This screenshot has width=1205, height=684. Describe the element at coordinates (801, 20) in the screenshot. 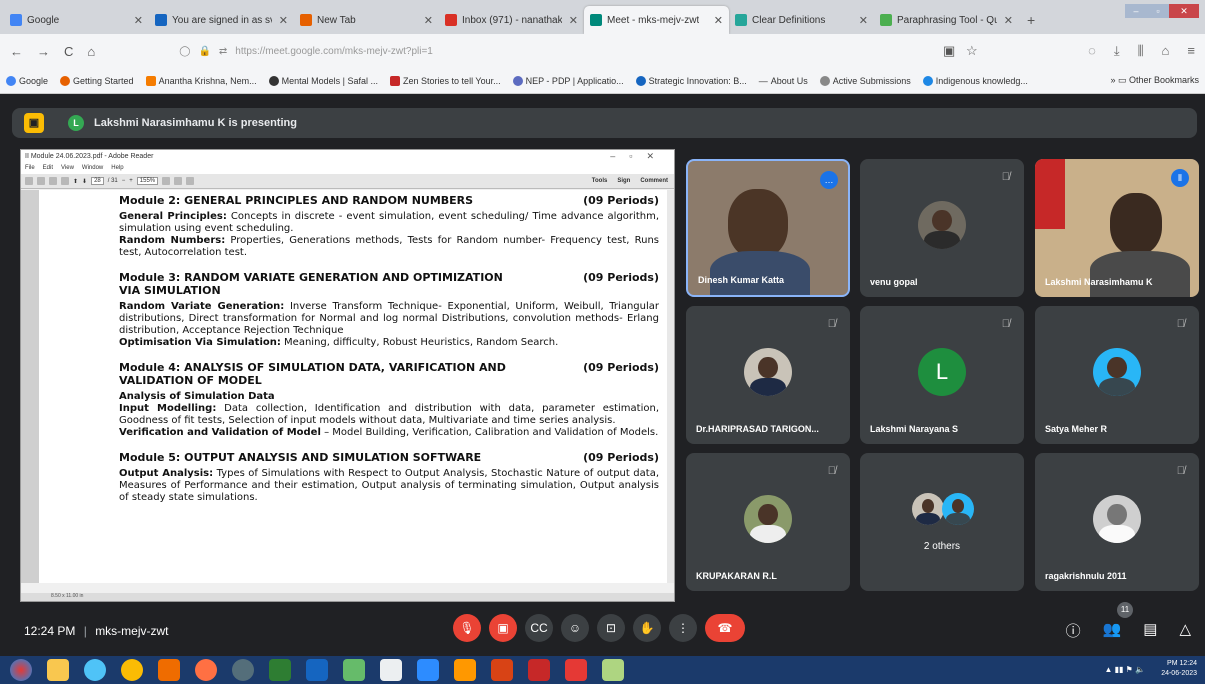

I see `browser-tab: Clear Definitions ✕` at that location.